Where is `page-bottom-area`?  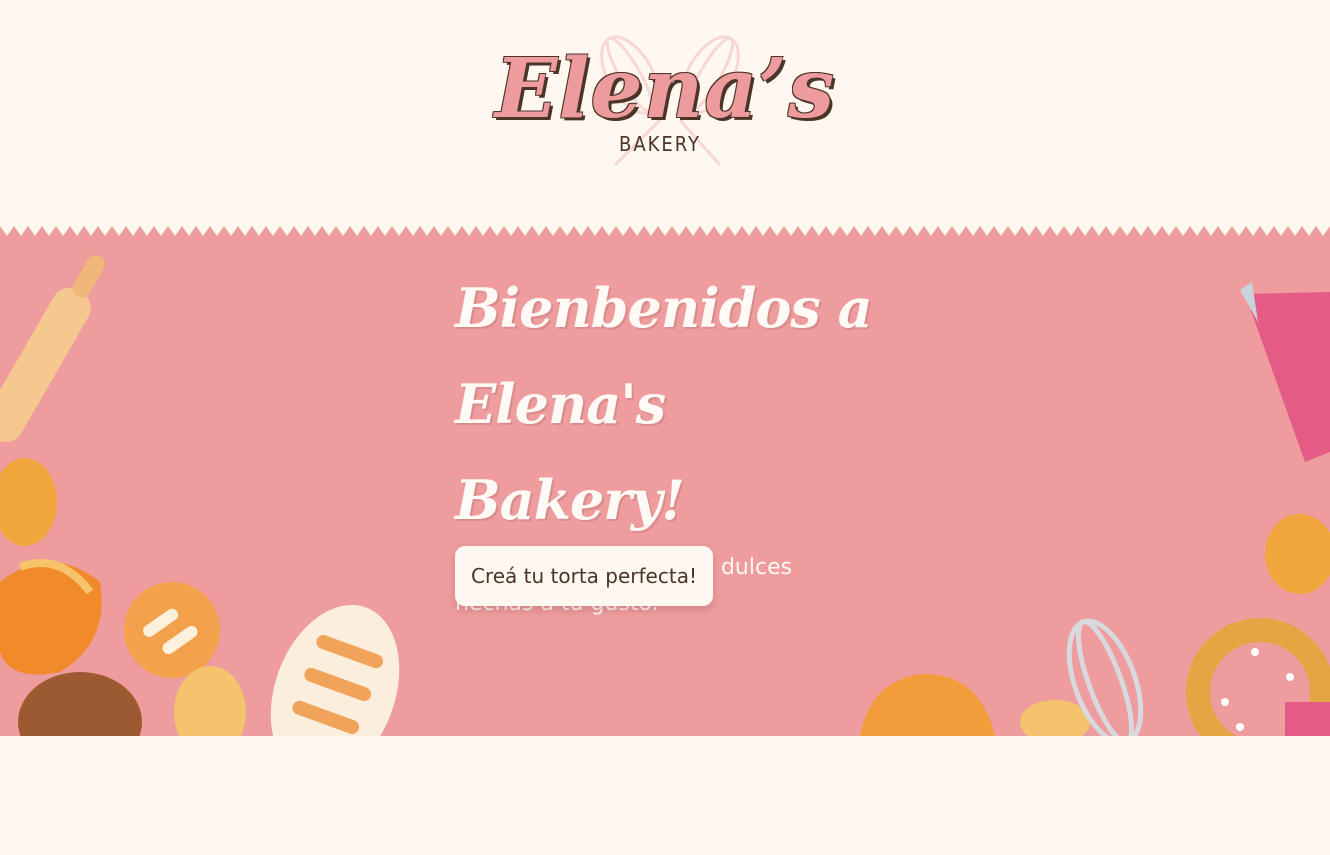
page-bottom-area is located at coordinates (665, 795).